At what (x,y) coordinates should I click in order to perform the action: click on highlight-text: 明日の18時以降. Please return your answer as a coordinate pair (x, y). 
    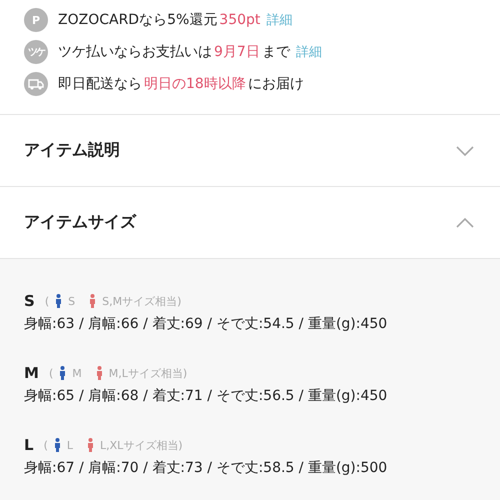
    Looking at the image, I should click on (195, 84).